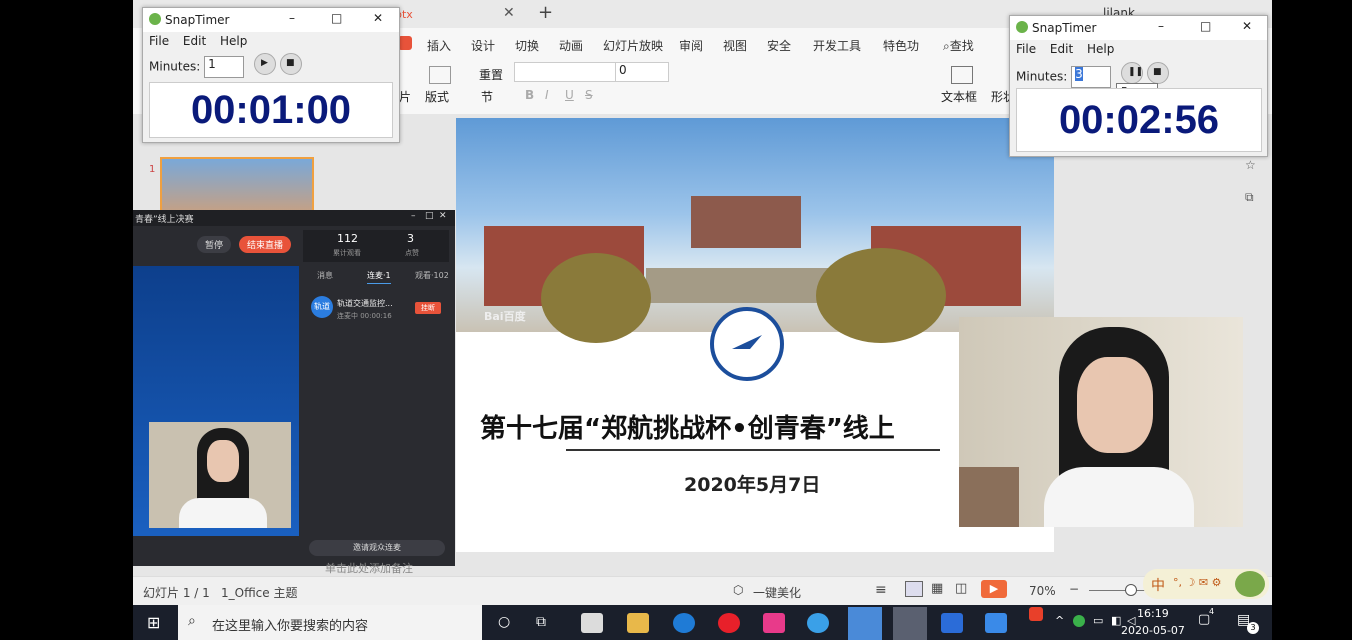  I want to click on tab-slideshow: 幻灯片放映, so click(633, 45).